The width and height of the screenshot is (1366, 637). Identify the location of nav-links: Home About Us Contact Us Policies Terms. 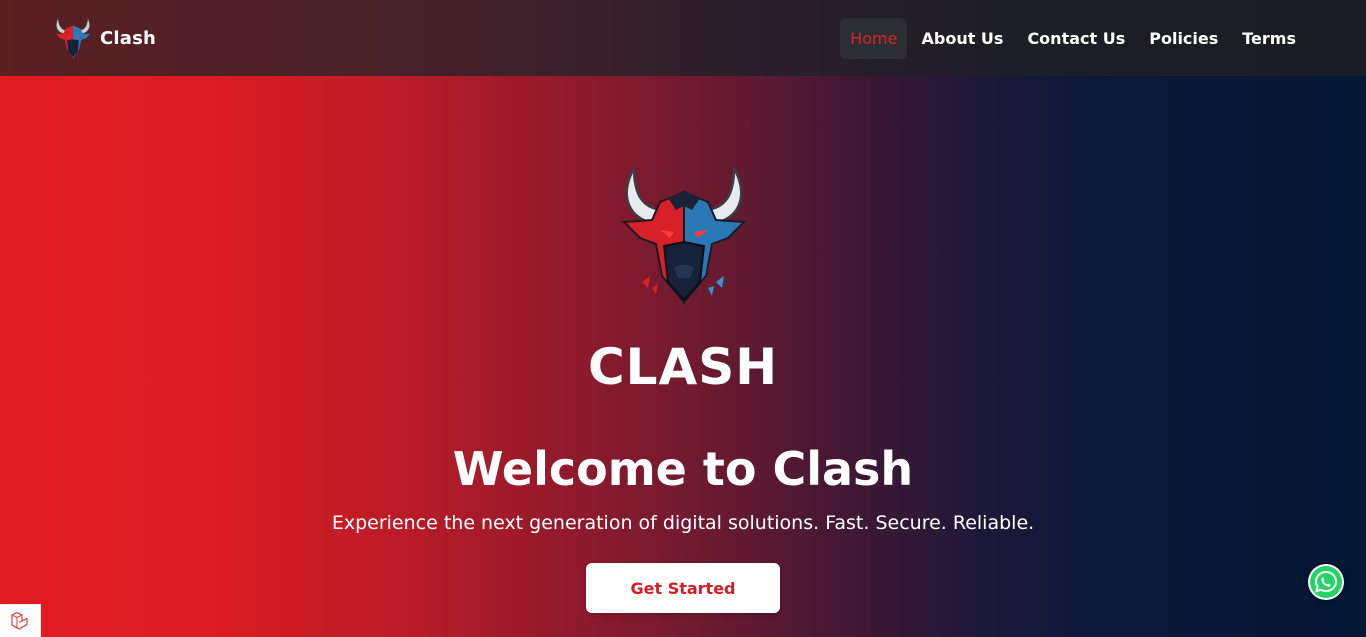
(1073, 38).